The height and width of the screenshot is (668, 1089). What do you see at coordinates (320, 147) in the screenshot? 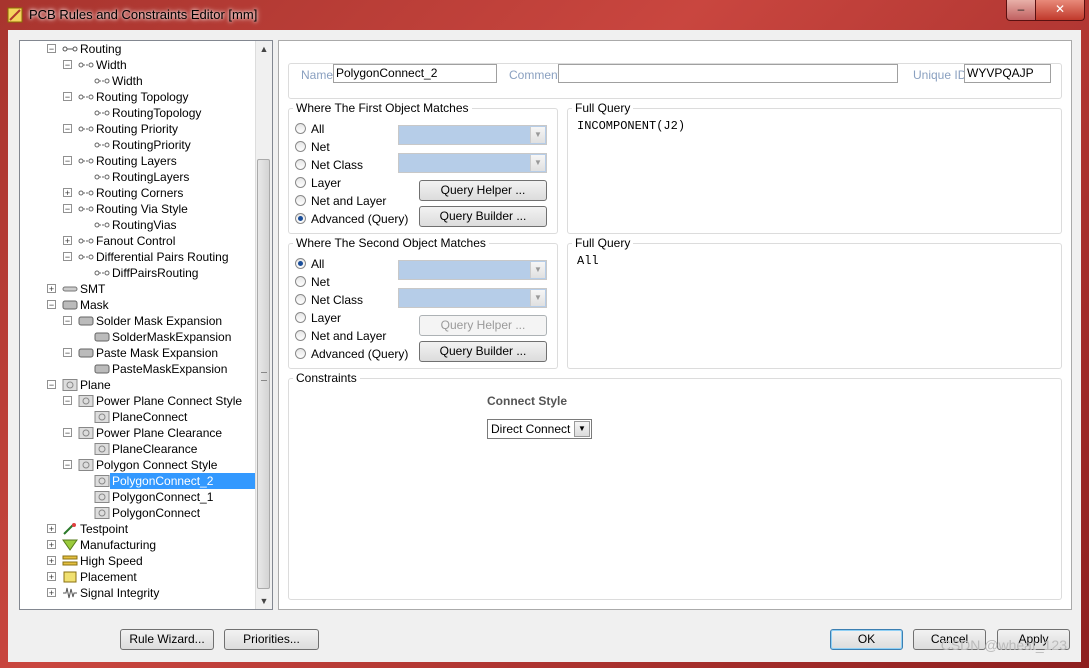
I see `radio-label: Net` at bounding box center [320, 147].